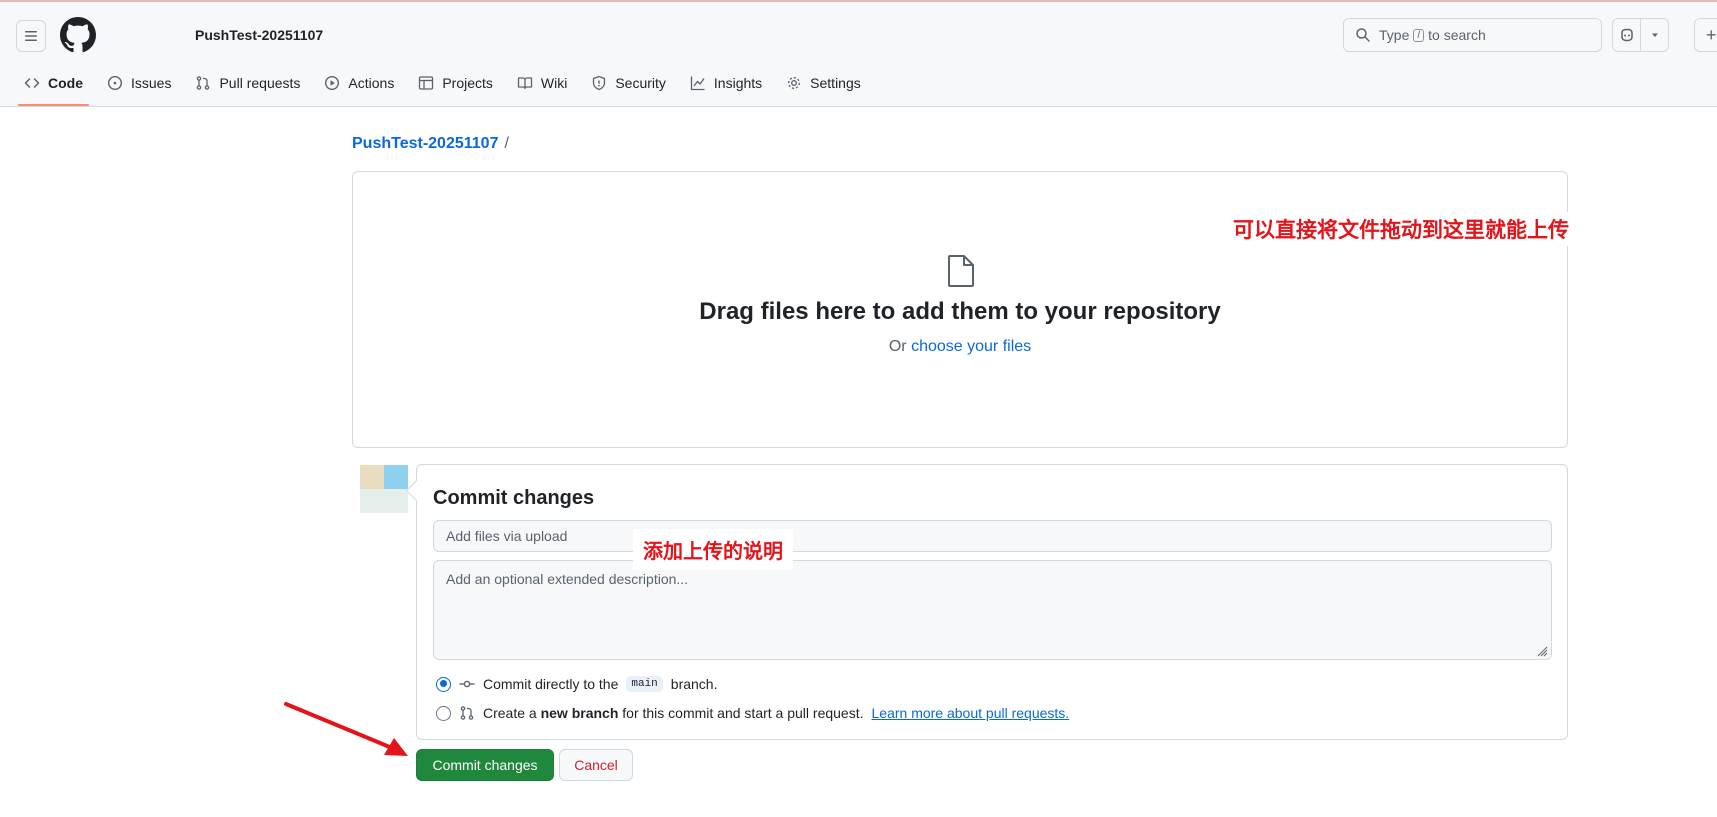  I want to click on tab-label: Issues, so click(151, 83).